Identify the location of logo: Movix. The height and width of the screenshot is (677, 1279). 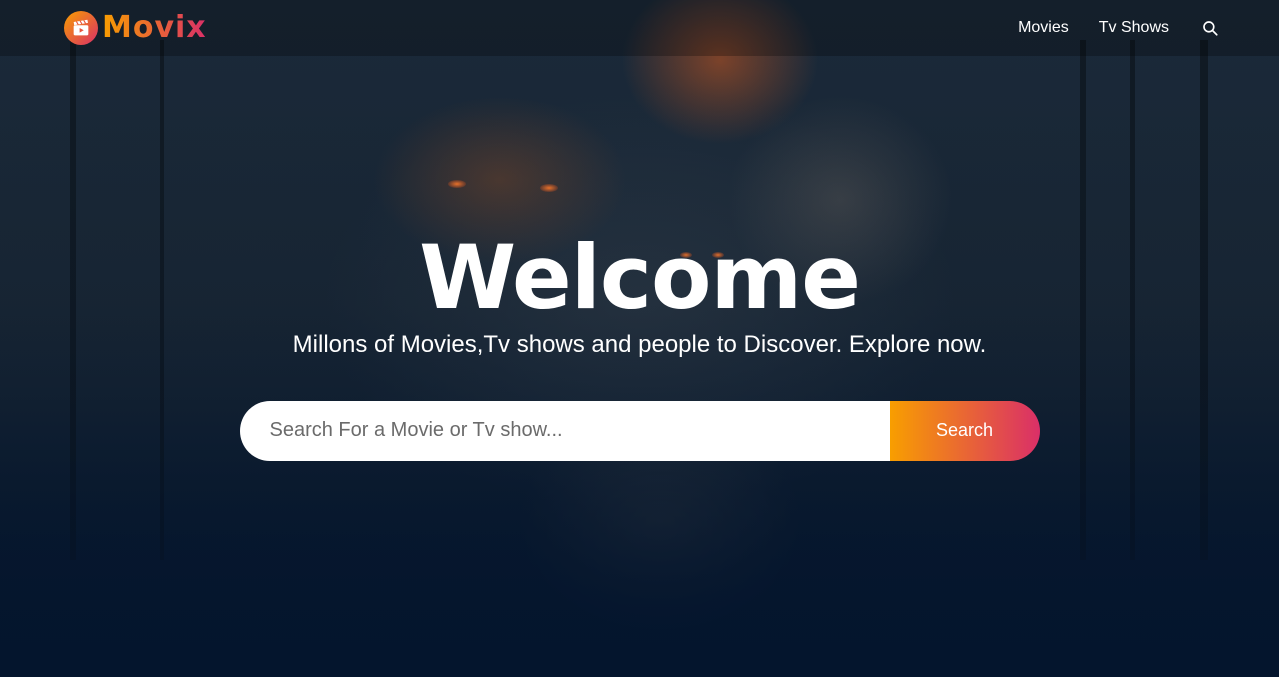
(135, 28).